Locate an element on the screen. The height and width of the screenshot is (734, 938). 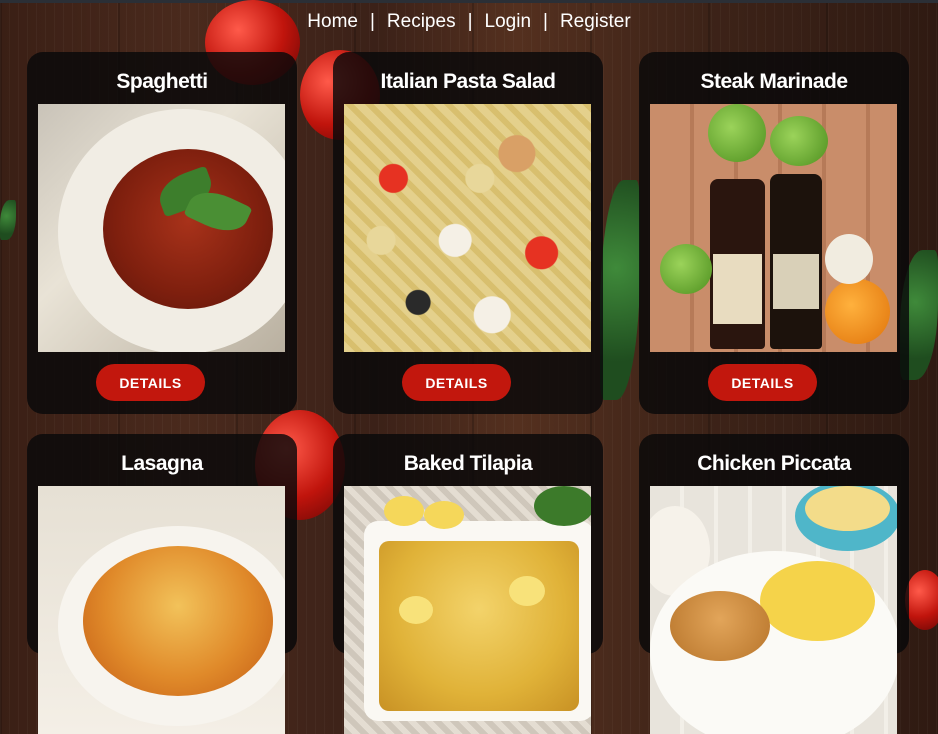
recipe-card: Chicken Piccata is located at coordinates (774, 584).